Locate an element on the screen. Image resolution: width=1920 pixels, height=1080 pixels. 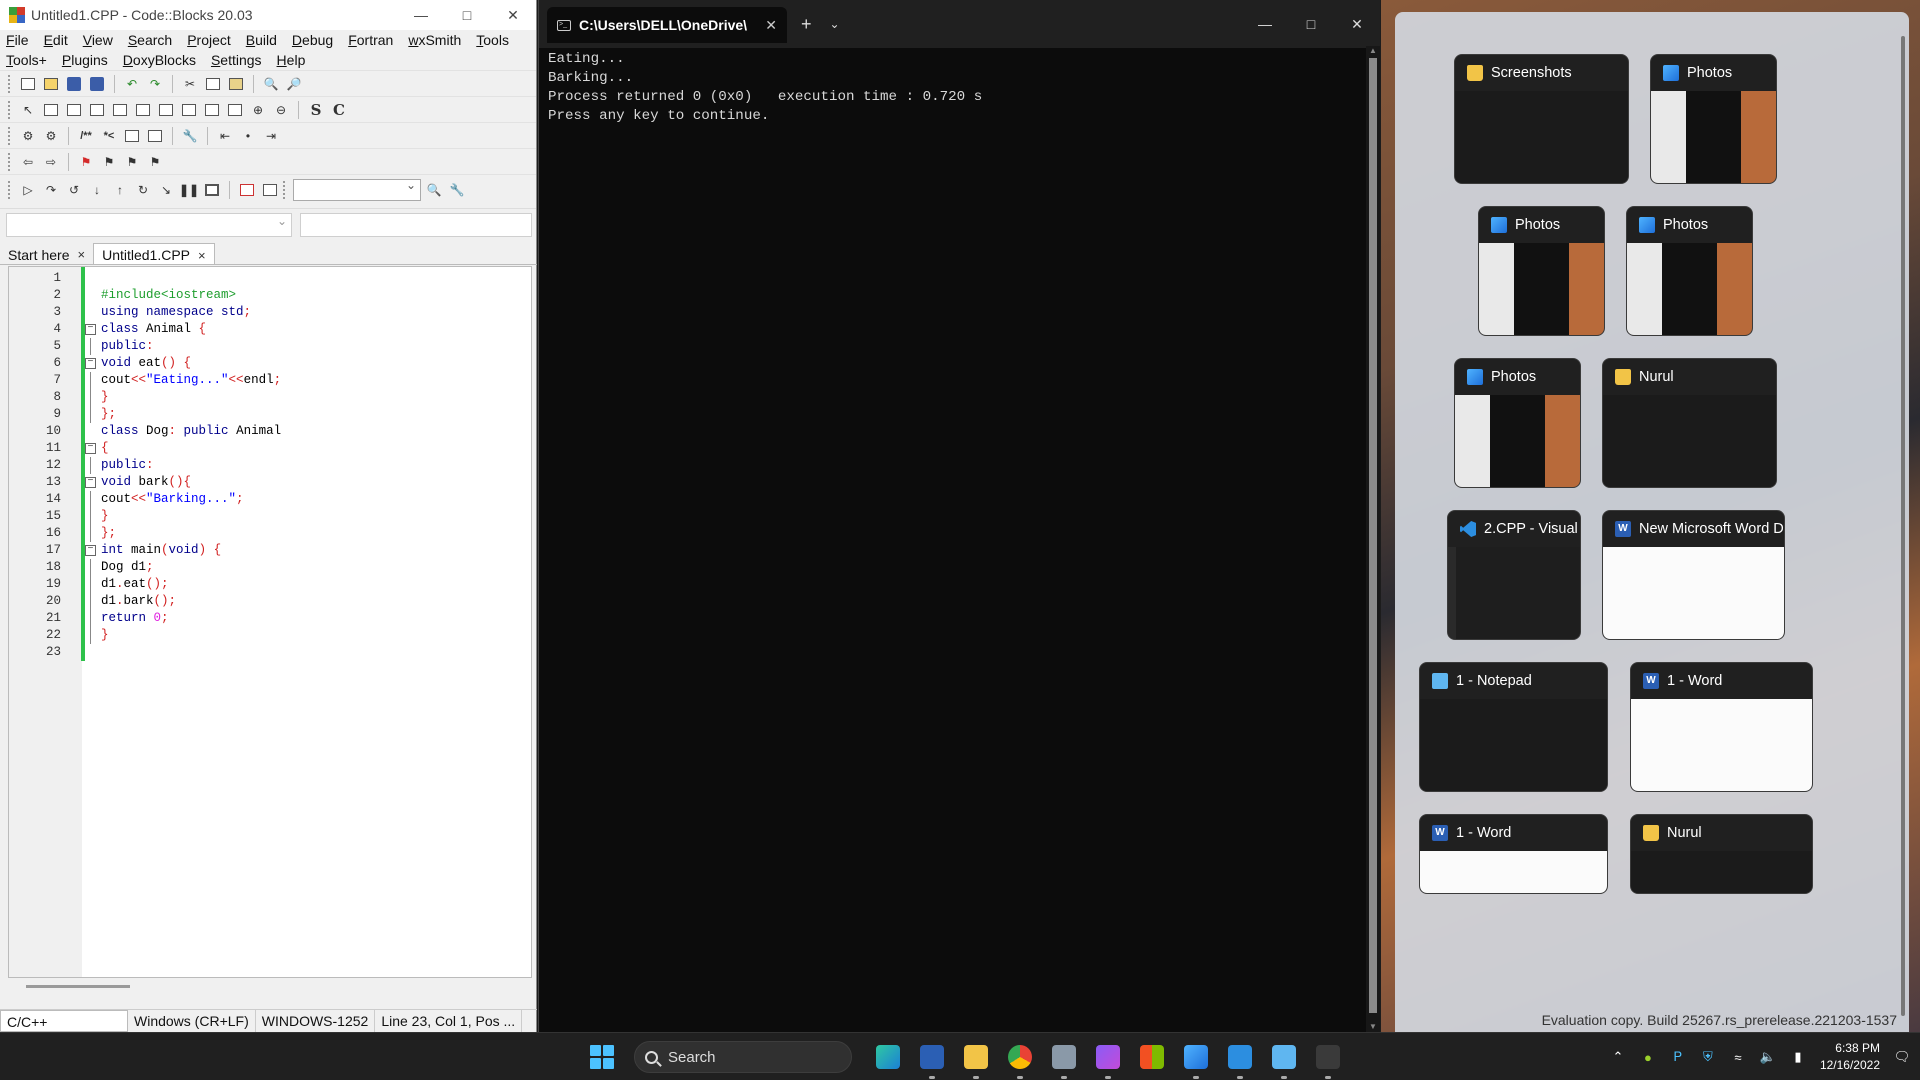
editor-tab: Start here × is located at coordinates (46, 253).